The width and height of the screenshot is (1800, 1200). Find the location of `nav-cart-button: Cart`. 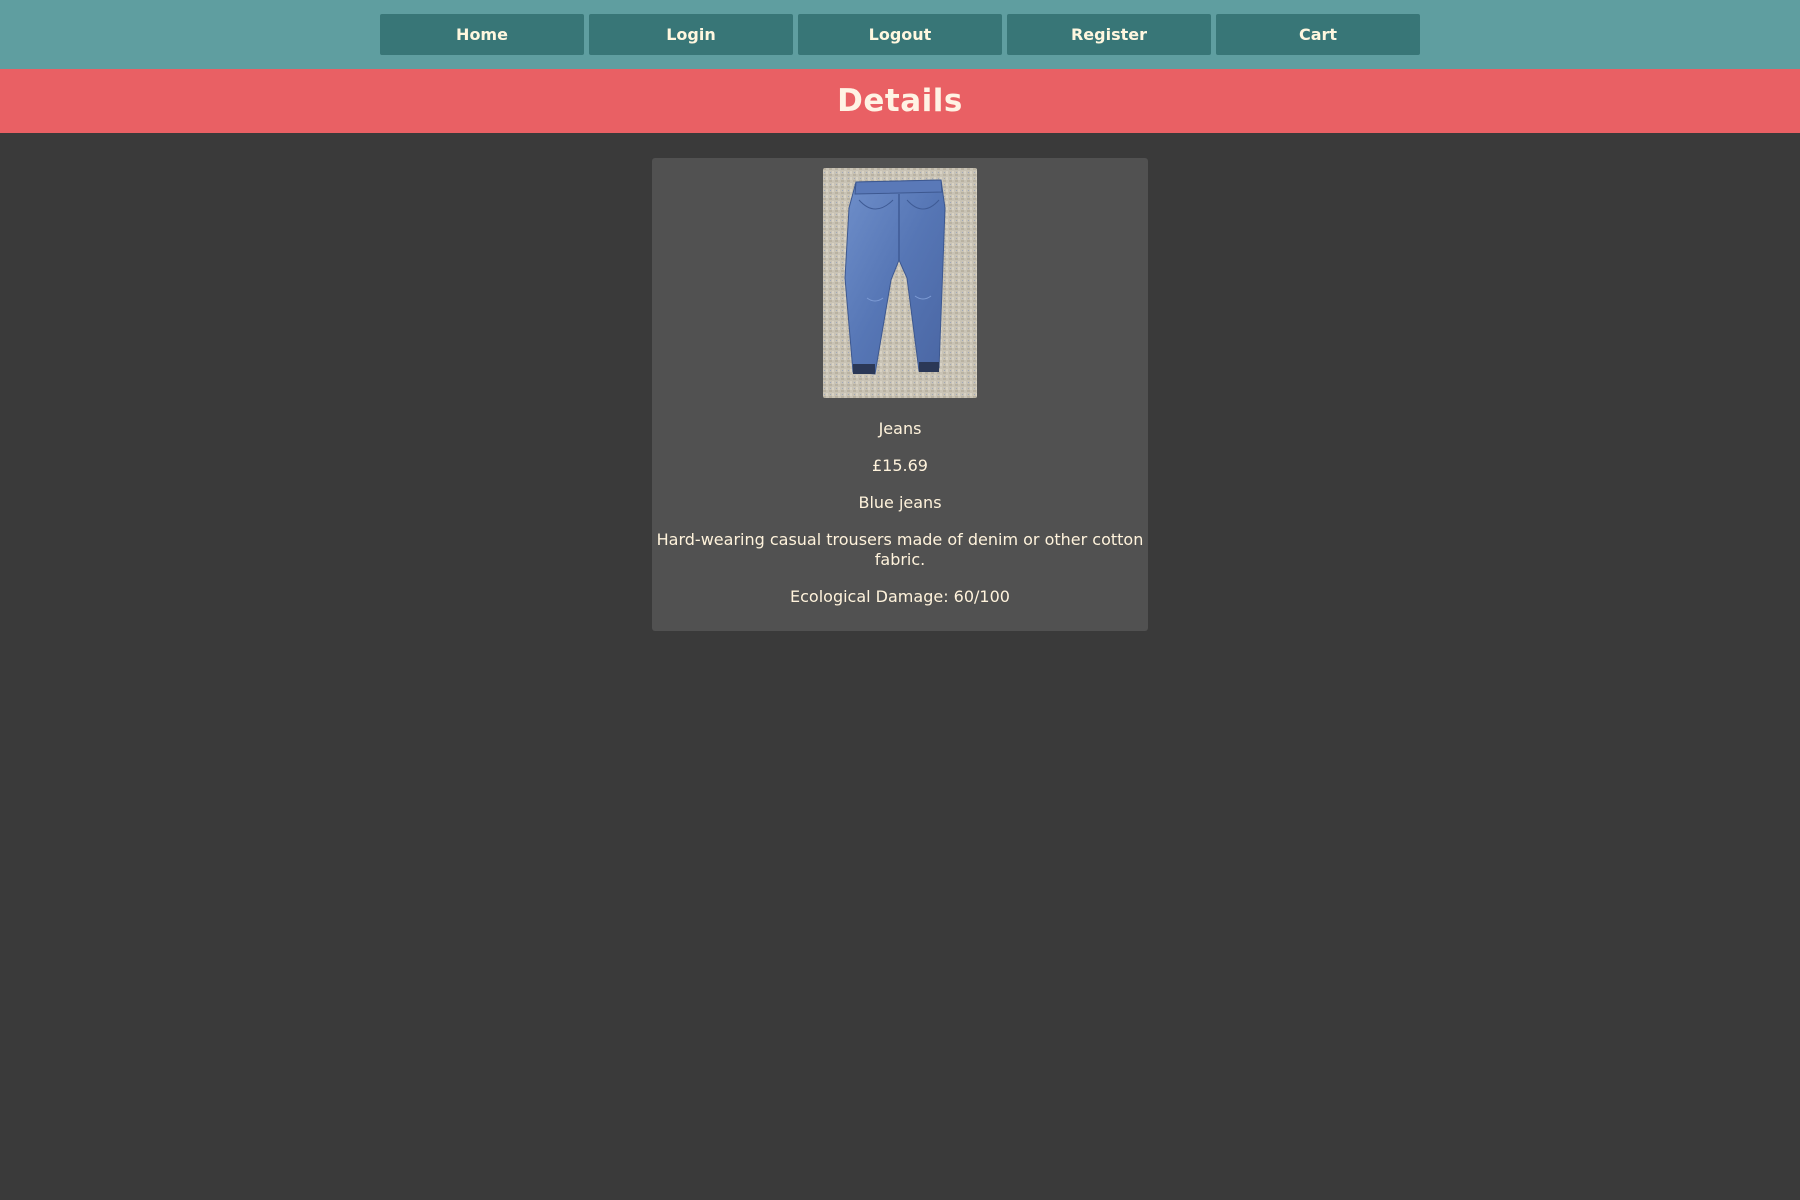

nav-cart-button: Cart is located at coordinates (1318, 34).